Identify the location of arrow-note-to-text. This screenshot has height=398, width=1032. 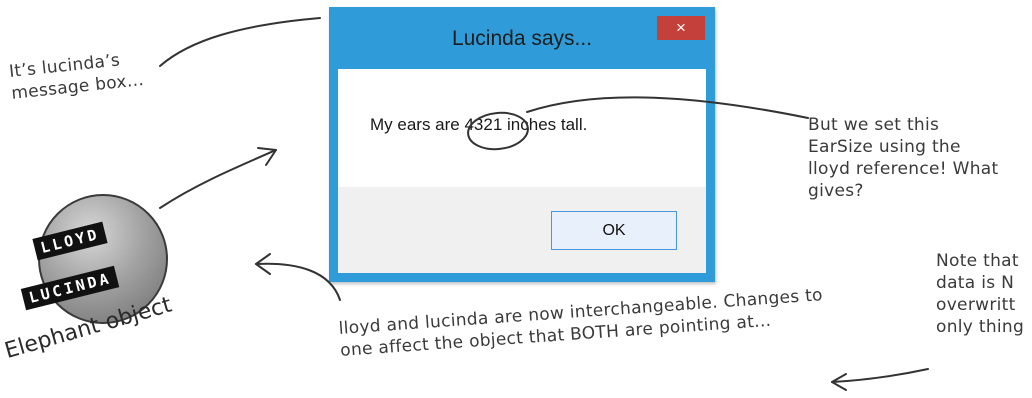
(880, 375).